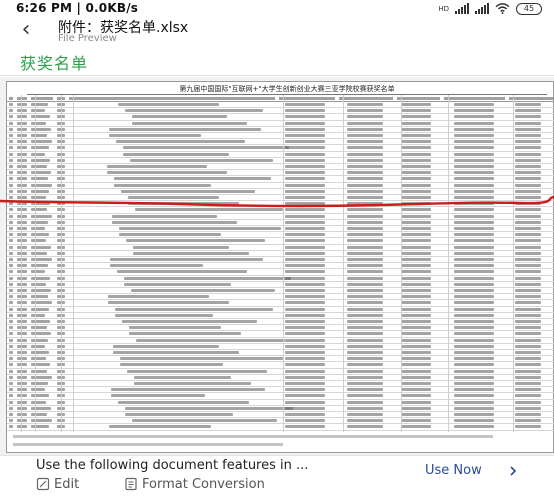 The height and width of the screenshot is (500, 554). I want to click on sheet-title: 第九届中国国际"互联网+"大学生创新创业大赛三亚学院校赛获奖名单, so click(287, 89).